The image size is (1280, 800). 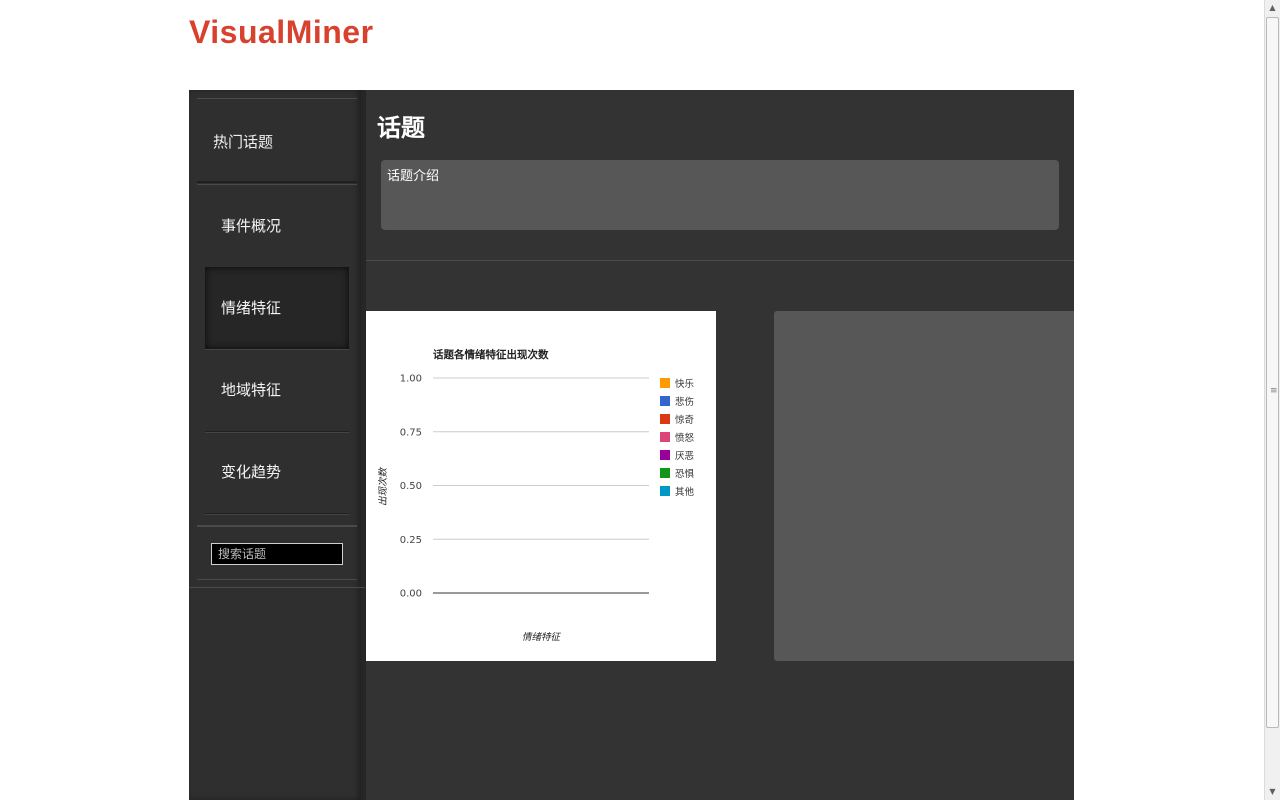 I want to click on arrow-down-icon: ▼, so click(x=1272, y=792).